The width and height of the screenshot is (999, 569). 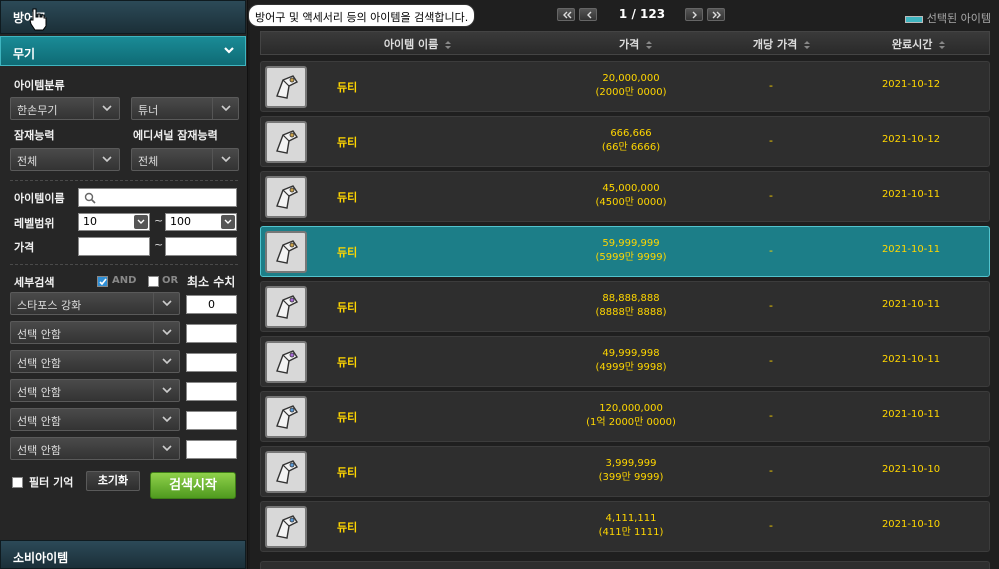 What do you see at coordinates (51, 482) in the screenshot?
I see `filter-memory-label: 필터 기억` at bounding box center [51, 482].